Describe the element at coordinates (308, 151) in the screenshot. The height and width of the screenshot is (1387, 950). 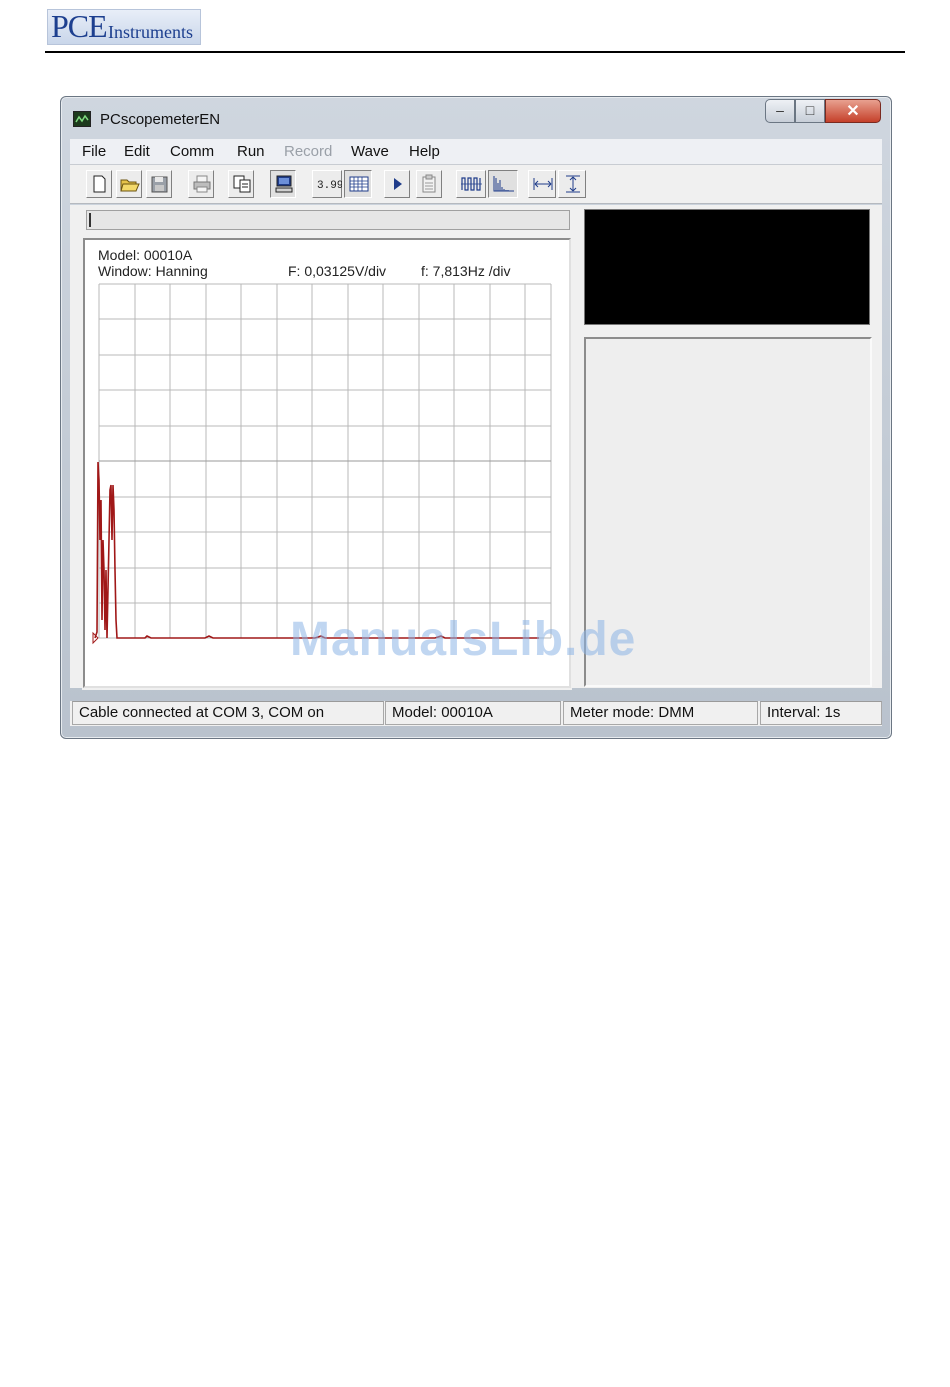
I see `menu-record: Record` at that location.